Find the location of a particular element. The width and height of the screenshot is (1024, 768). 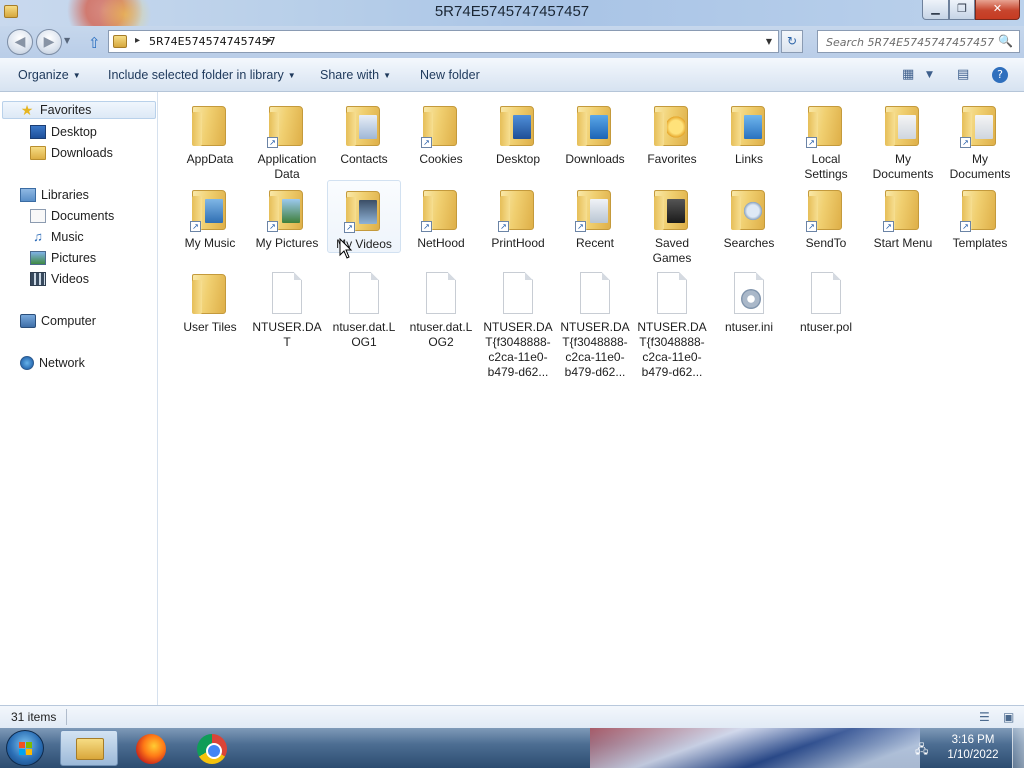

folder-item: ↗ My Music is located at coordinates (210, 215).